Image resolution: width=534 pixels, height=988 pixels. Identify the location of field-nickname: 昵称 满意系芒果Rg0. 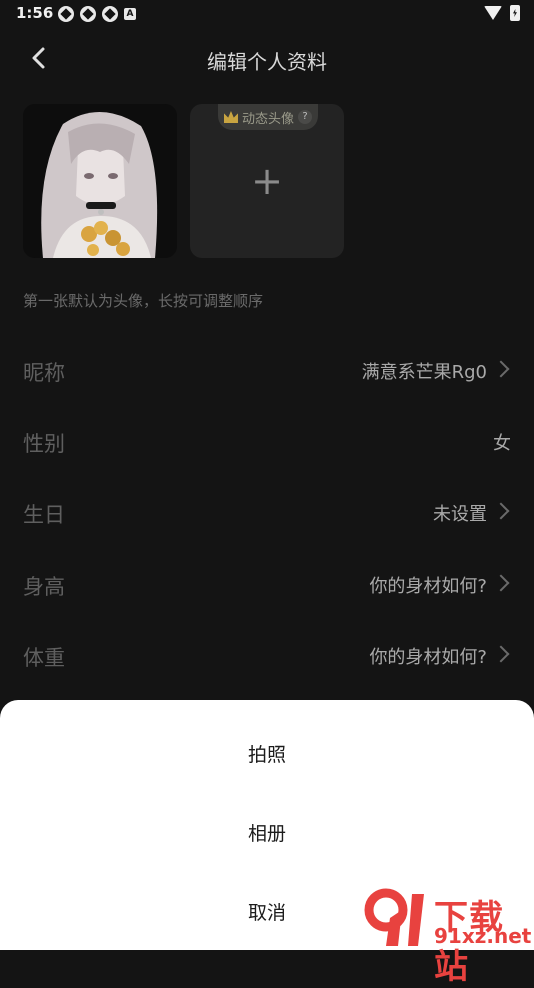
(267, 371).